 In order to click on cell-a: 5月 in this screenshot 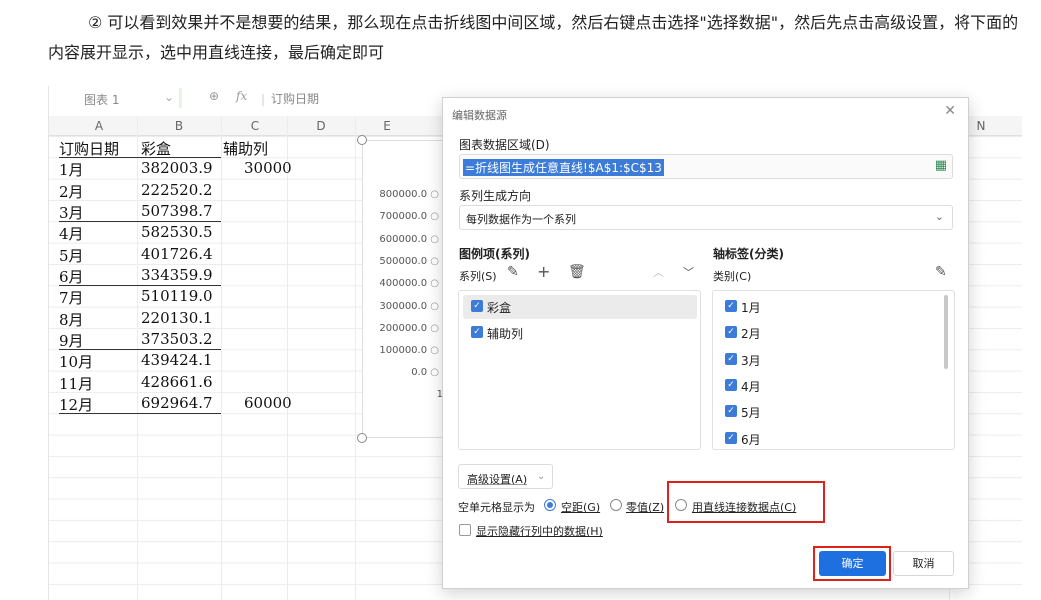, I will do `click(71, 255)`.